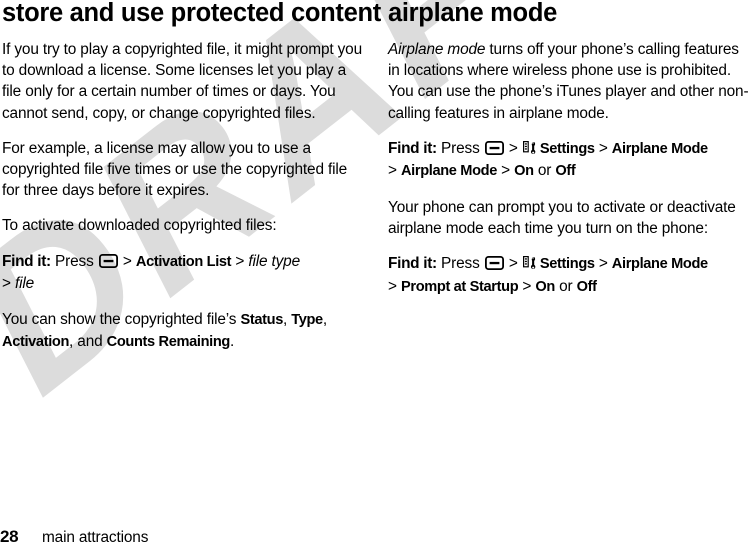 This screenshot has height=547, width=751. Describe the element at coordinates (95, 537) in the screenshot. I see `footer-section-label: main attractions` at that location.